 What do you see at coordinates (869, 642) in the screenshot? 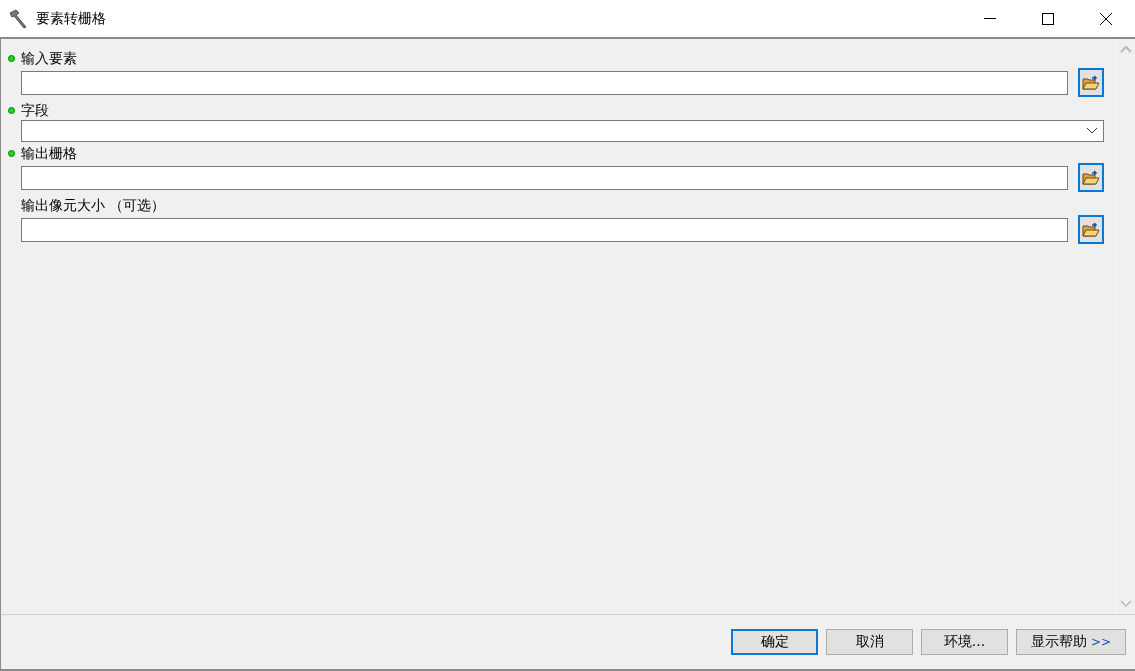
I see `dialog-button: 取消` at bounding box center [869, 642].